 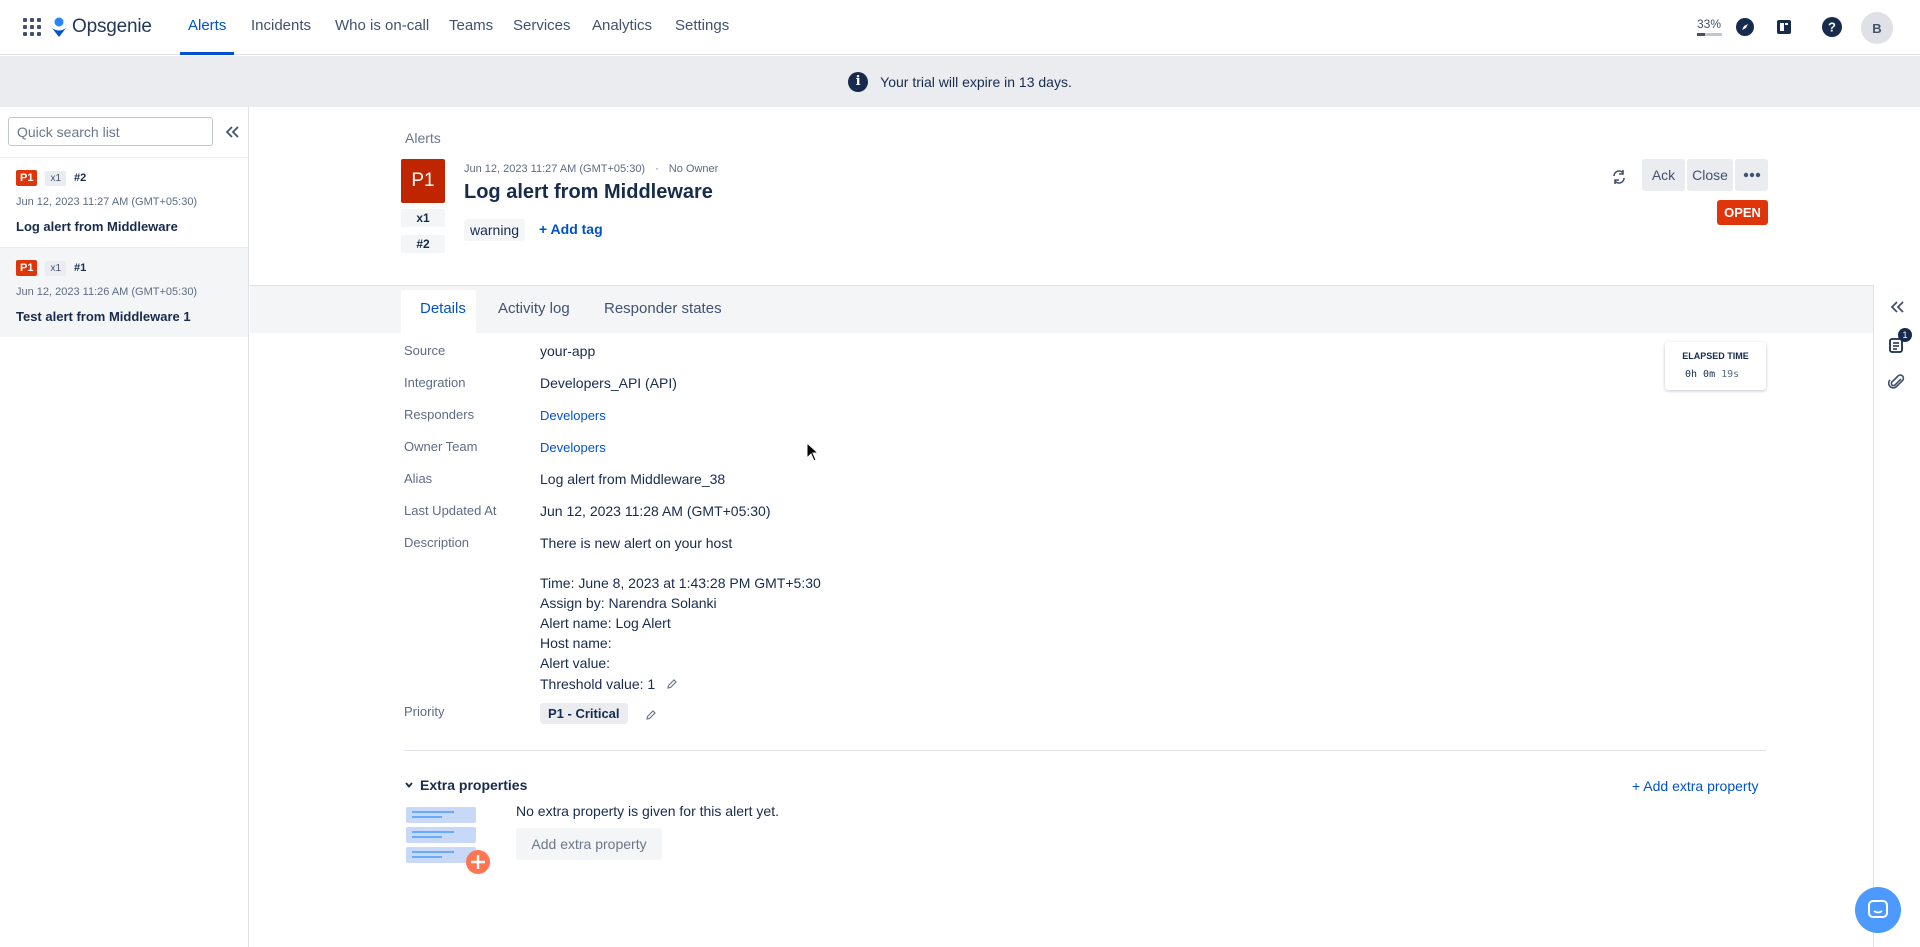 What do you see at coordinates (651, 715) in the screenshot?
I see `edit-priority-icon` at bounding box center [651, 715].